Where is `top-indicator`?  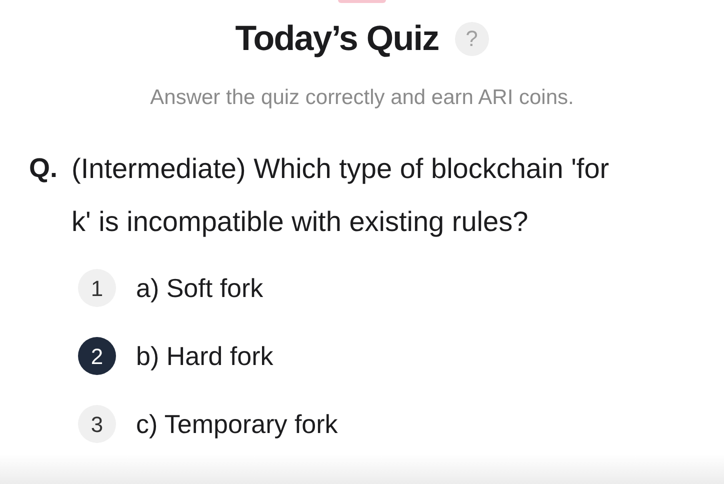 top-indicator is located at coordinates (362, 1).